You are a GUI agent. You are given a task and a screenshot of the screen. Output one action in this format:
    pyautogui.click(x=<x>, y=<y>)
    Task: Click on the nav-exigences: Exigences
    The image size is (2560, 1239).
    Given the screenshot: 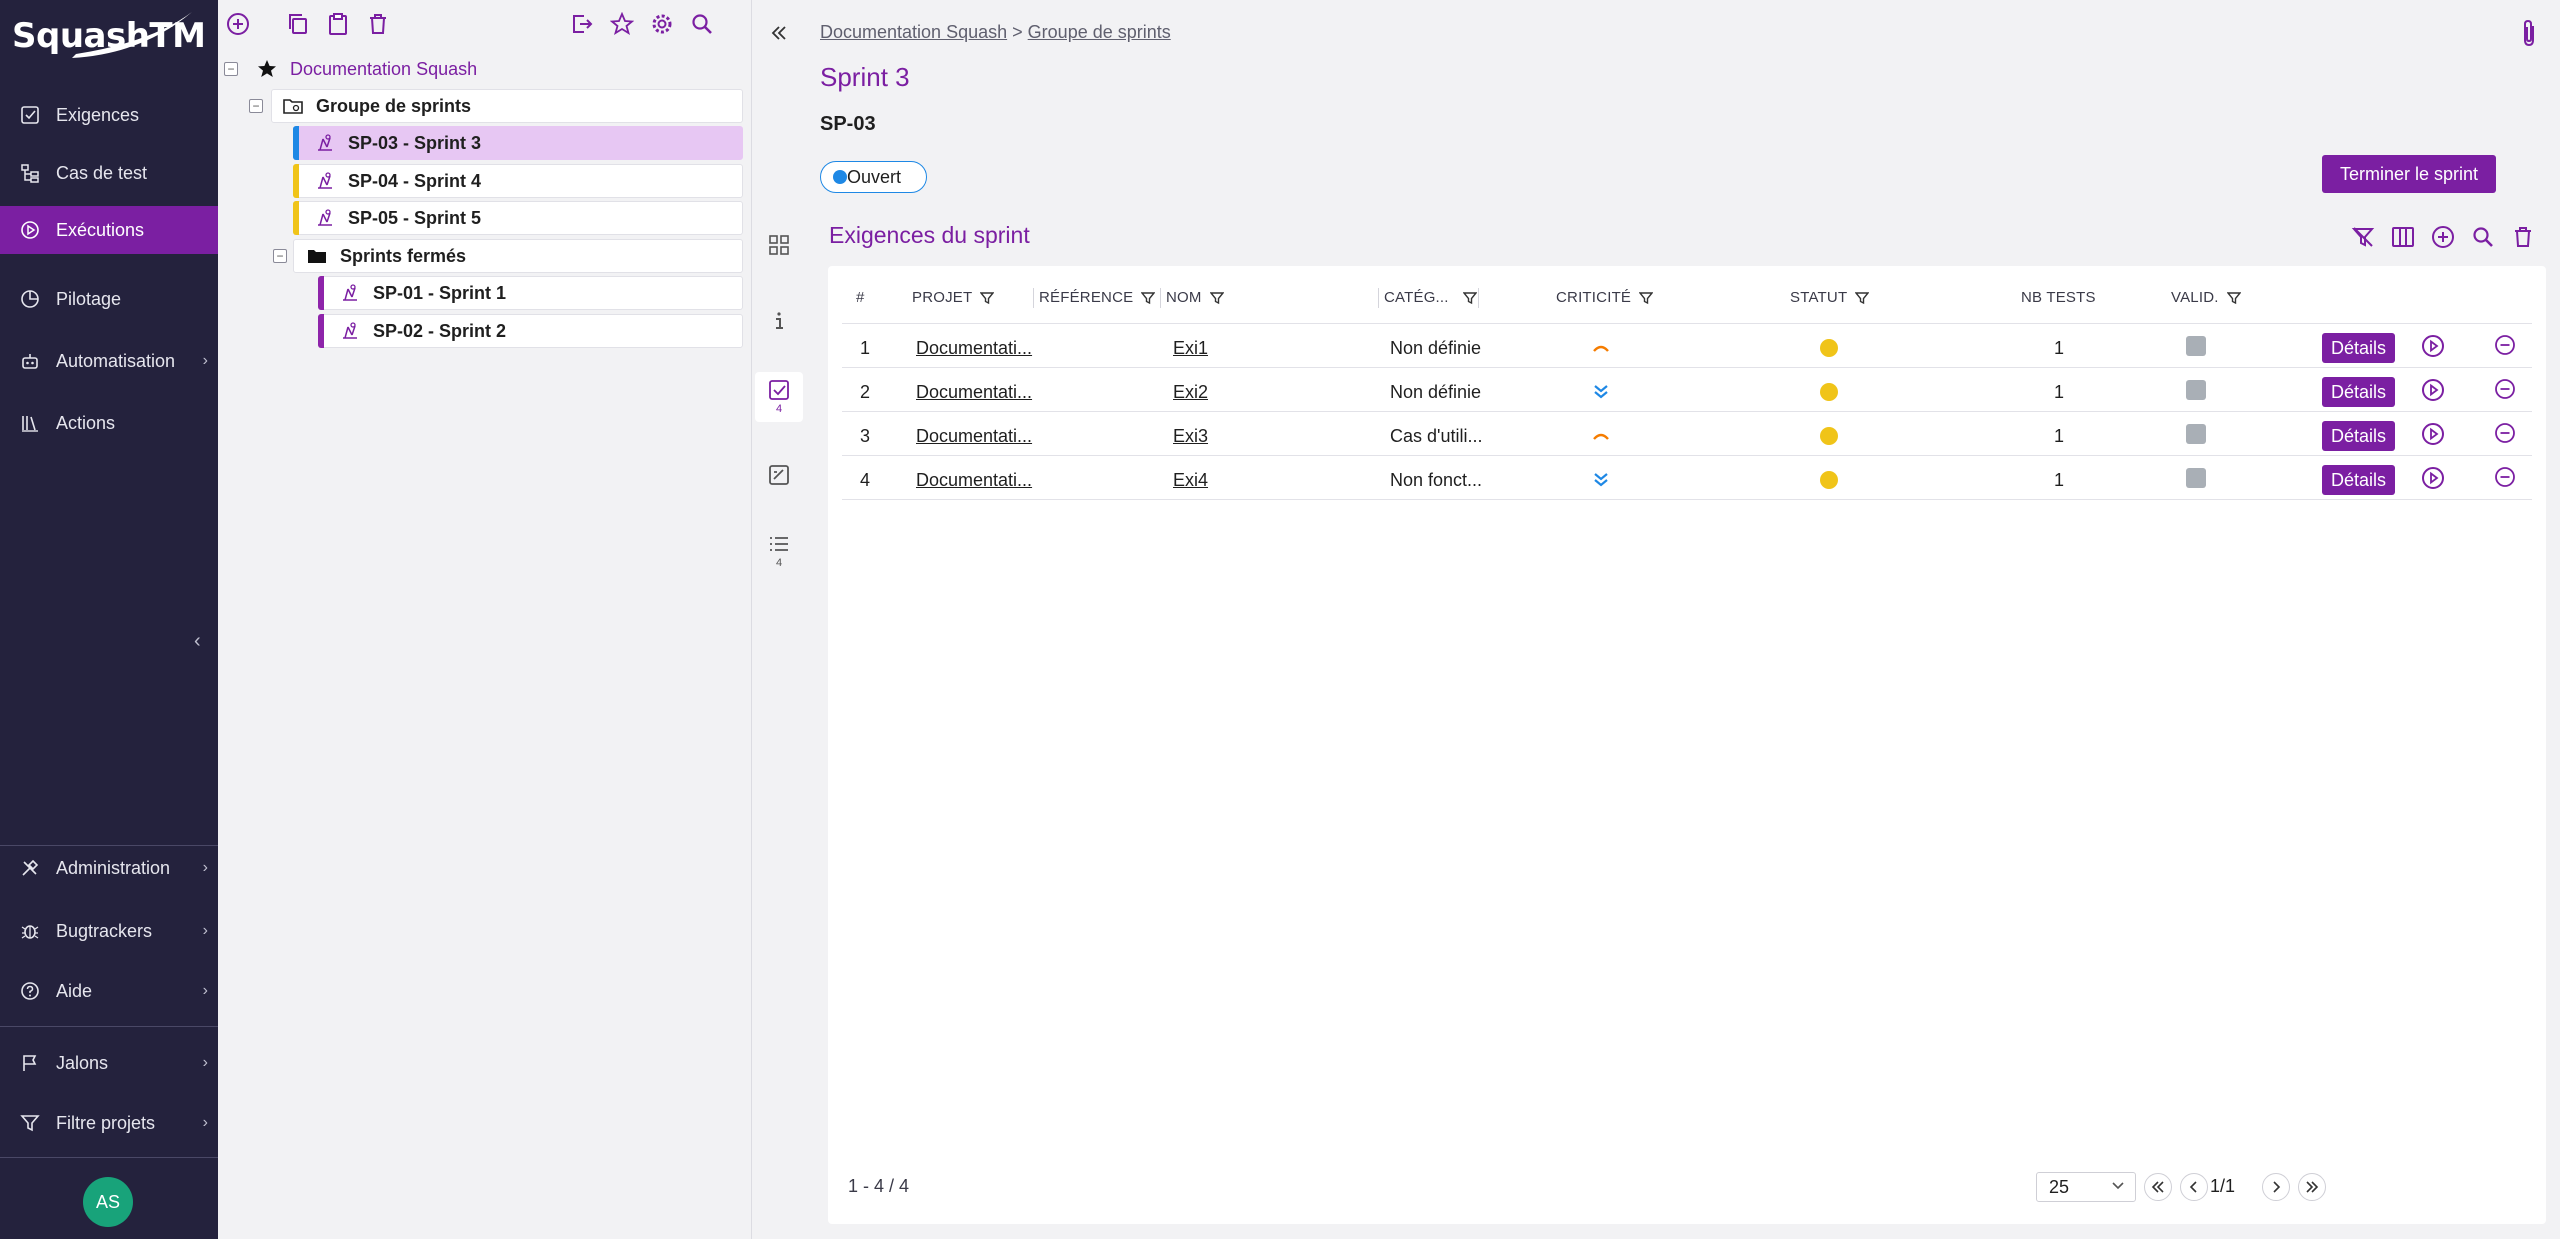 What is the action you would take?
    pyautogui.click(x=109, y=115)
    